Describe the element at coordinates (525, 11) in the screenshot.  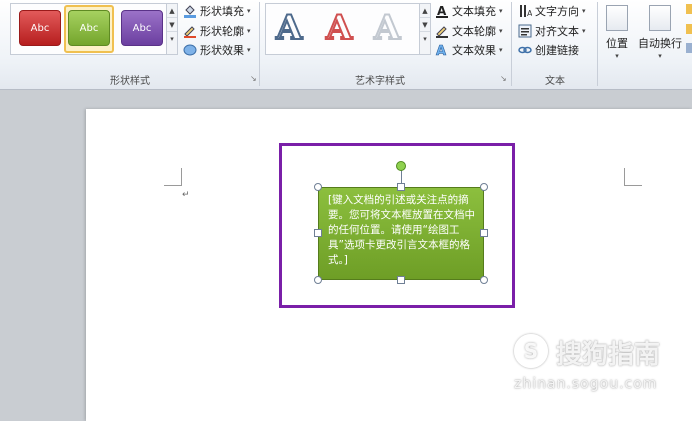
I see `text-direction-icon: A` at that location.